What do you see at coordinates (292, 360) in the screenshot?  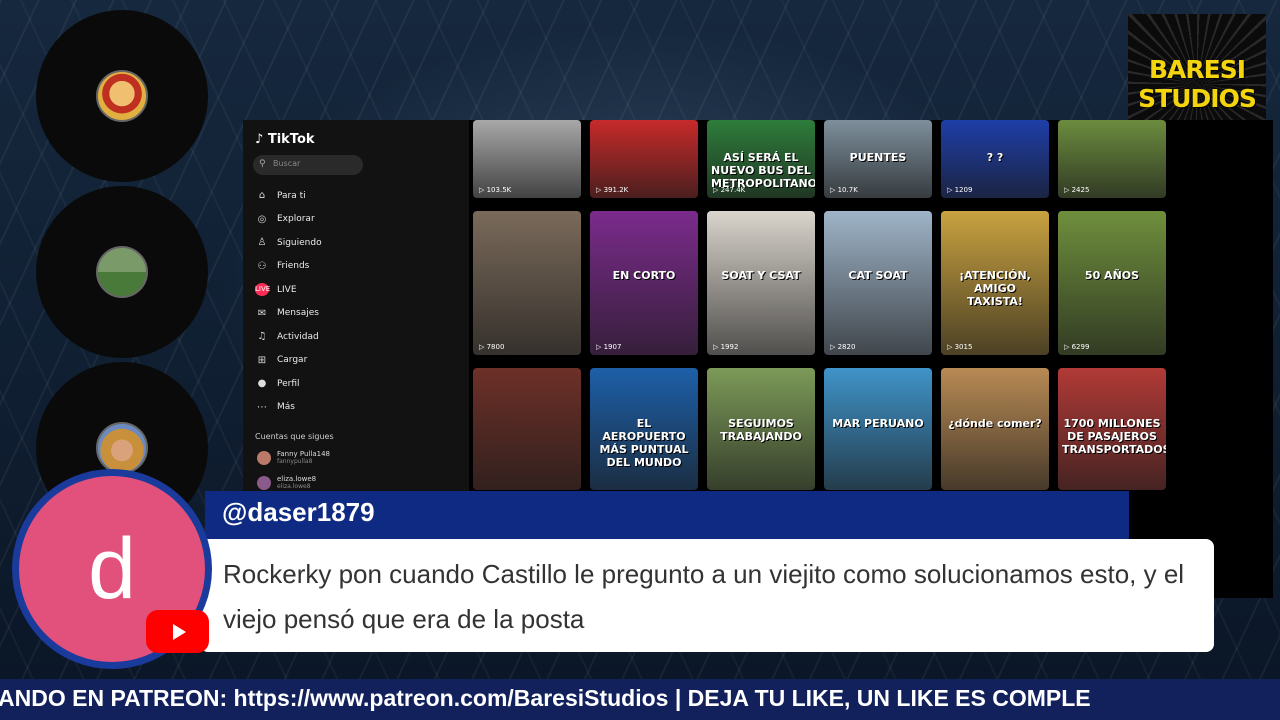 I see `nav-item-label: Cargar` at bounding box center [292, 360].